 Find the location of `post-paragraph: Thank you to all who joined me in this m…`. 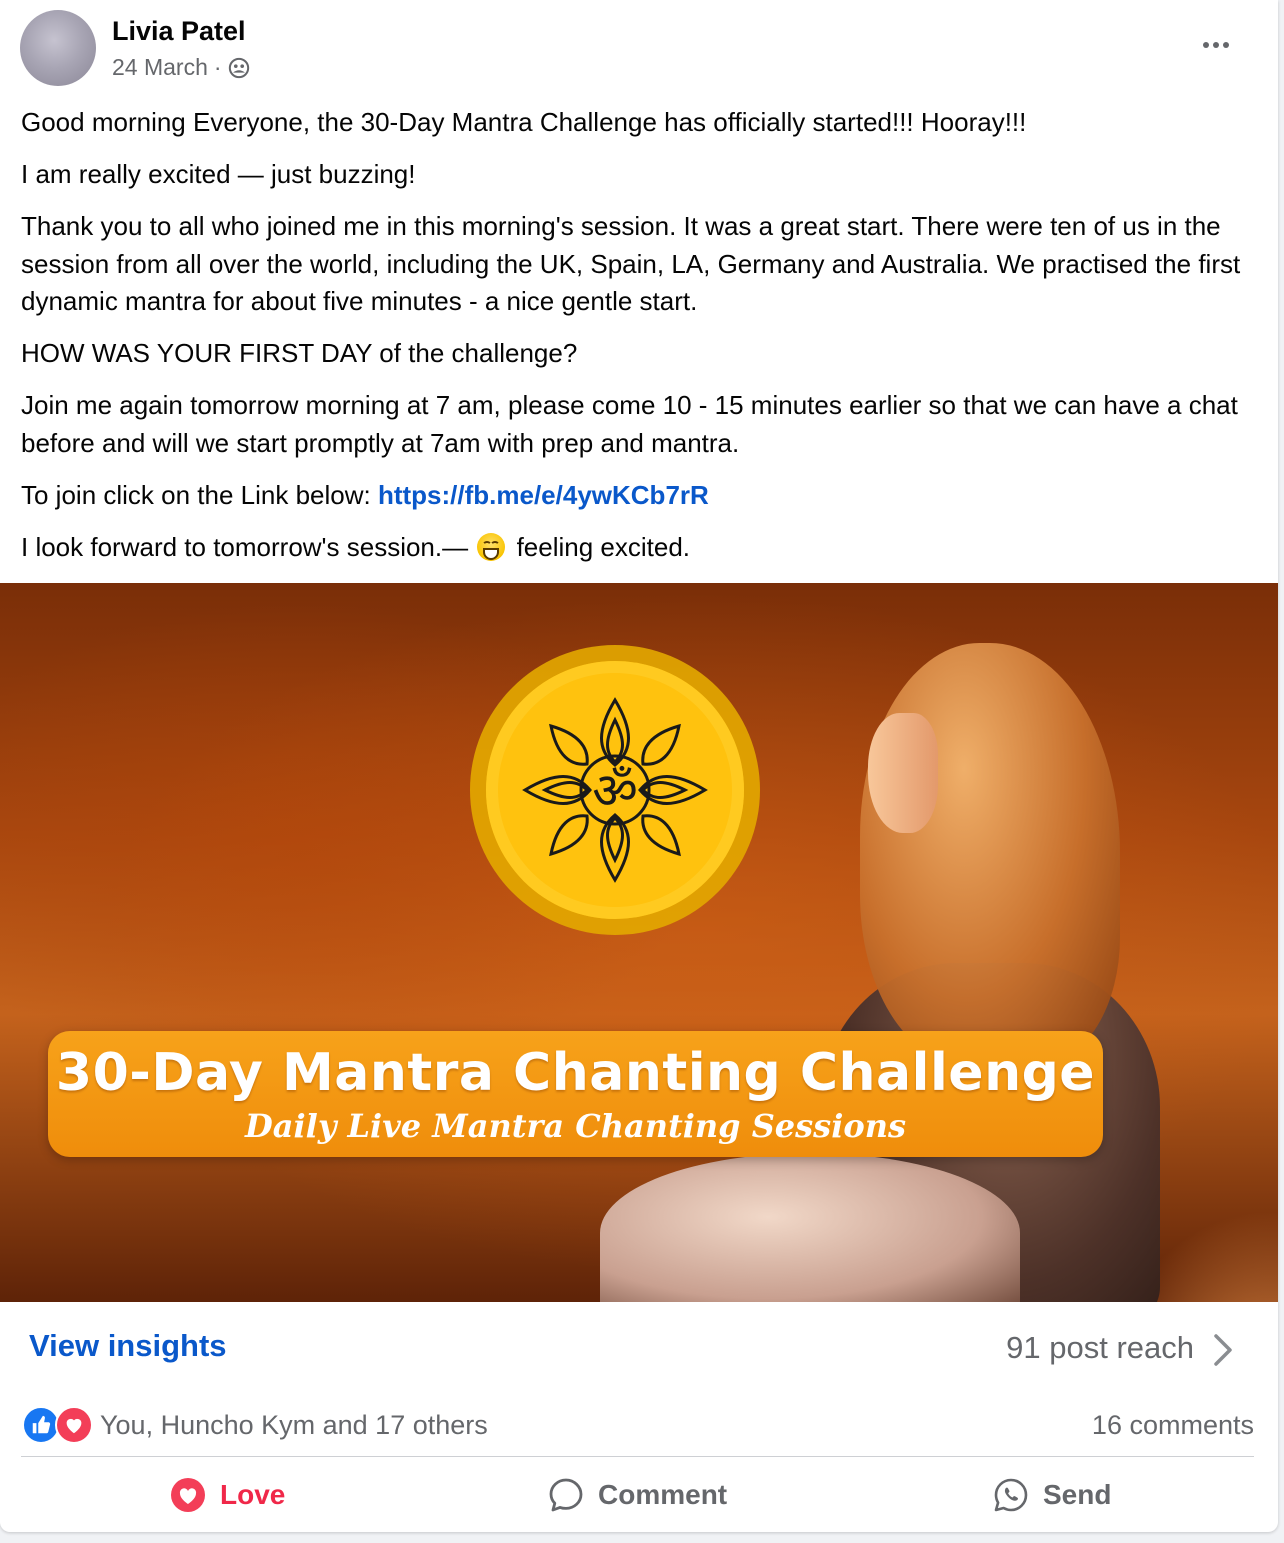

post-paragraph: Thank you to all who joined me in this m… is located at coordinates (631, 263).